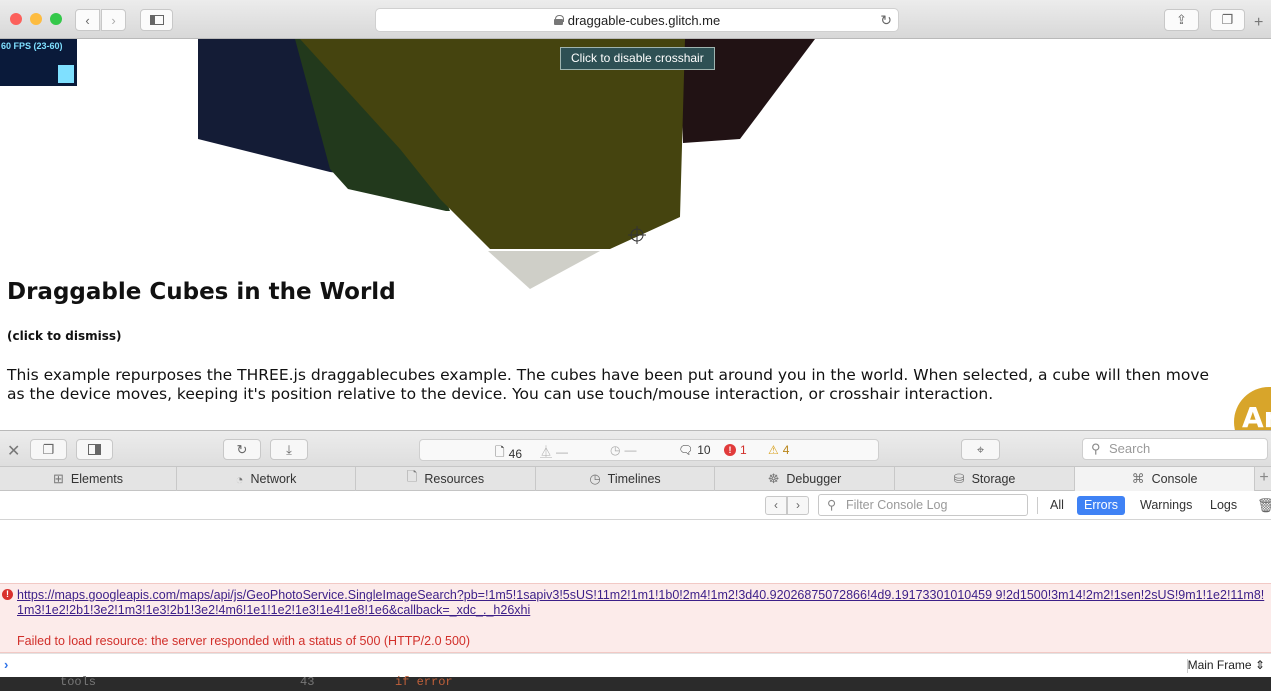 This screenshot has height=691, width=1271. I want to click on tab-timelines: ◷ Timelines, so click(625, 479).